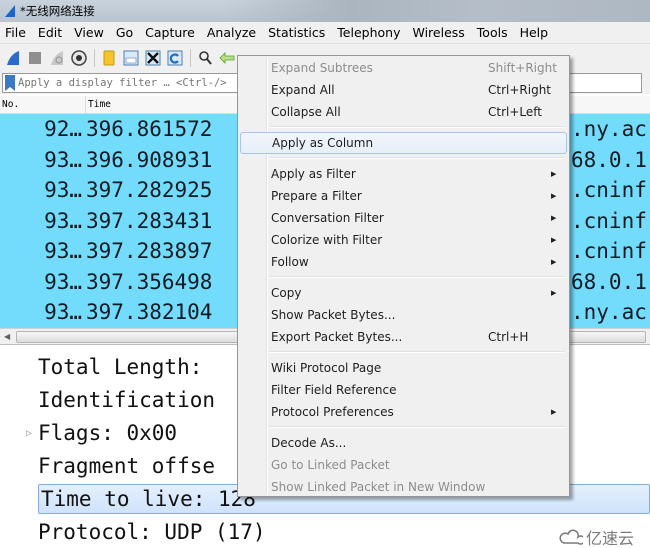  I want to click on menu-item-shortcut: Ctrl+H, so click(508, 337).